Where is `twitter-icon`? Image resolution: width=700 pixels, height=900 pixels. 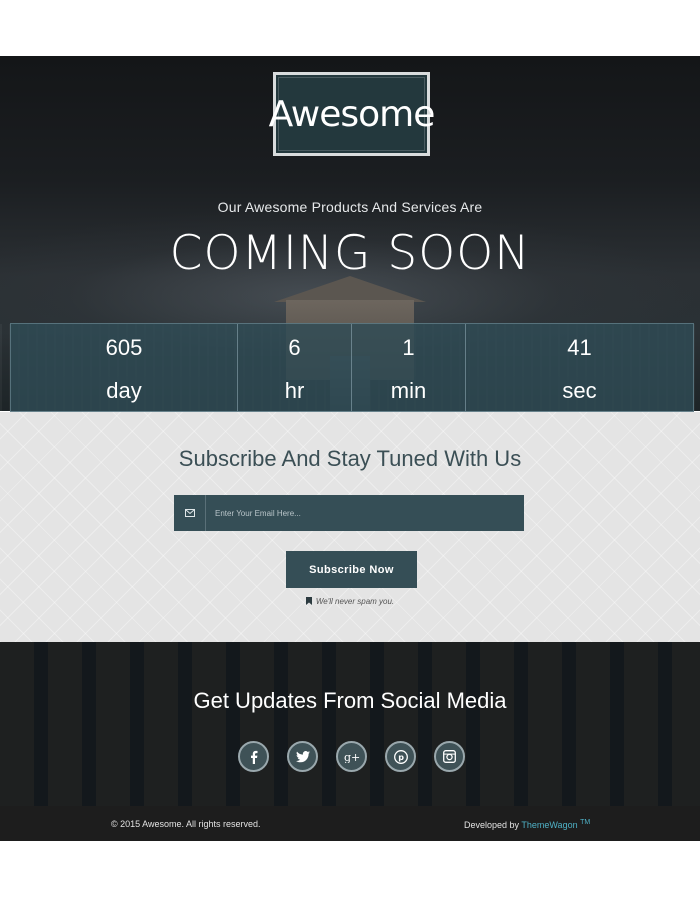
twitter-icon is located at coordinates (302, 756).